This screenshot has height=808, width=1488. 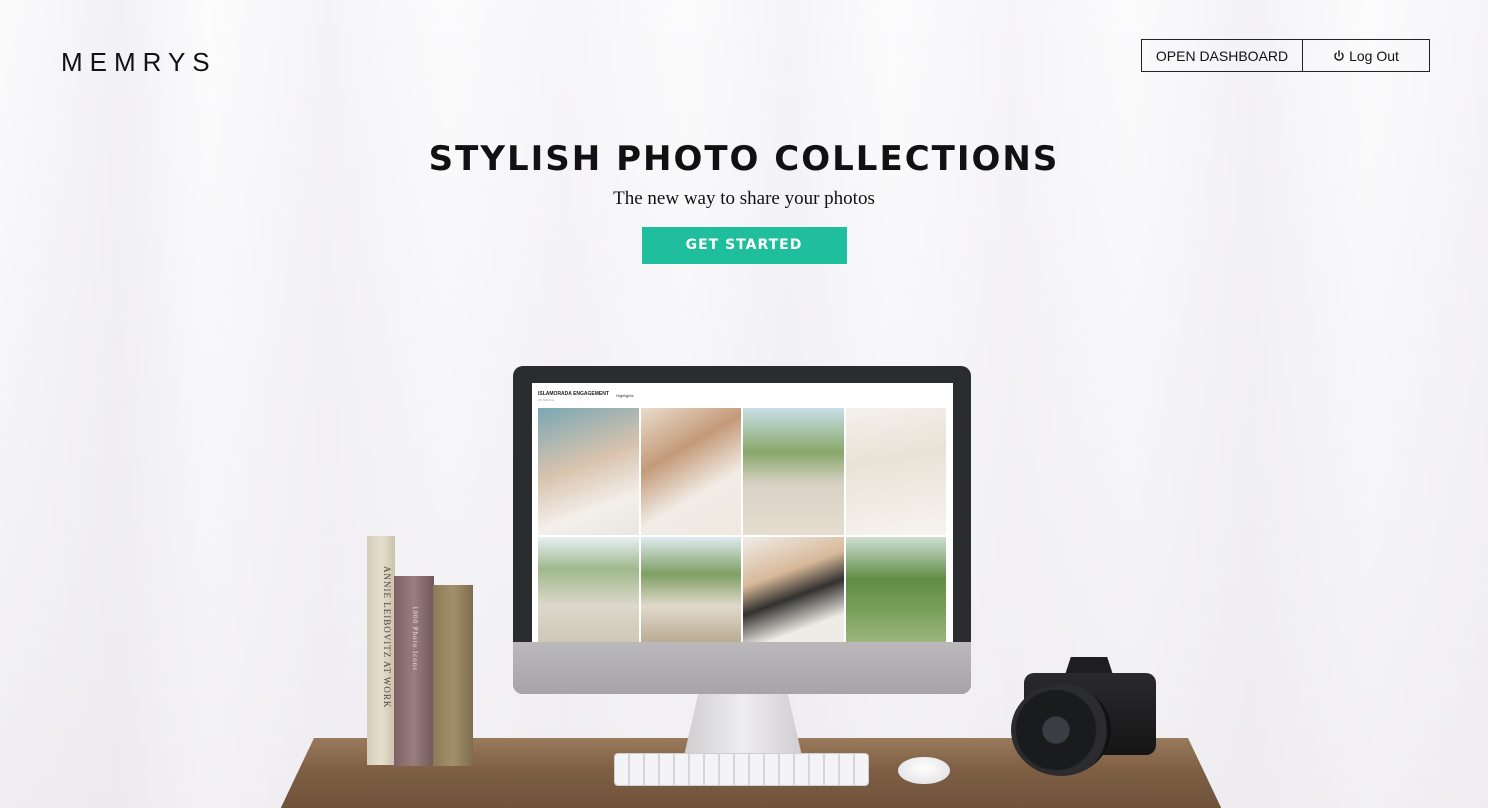 What do you see at coordinates (742, 668) in the screenshot?
I see `monitor-chin` at bounding box center [742, 668].